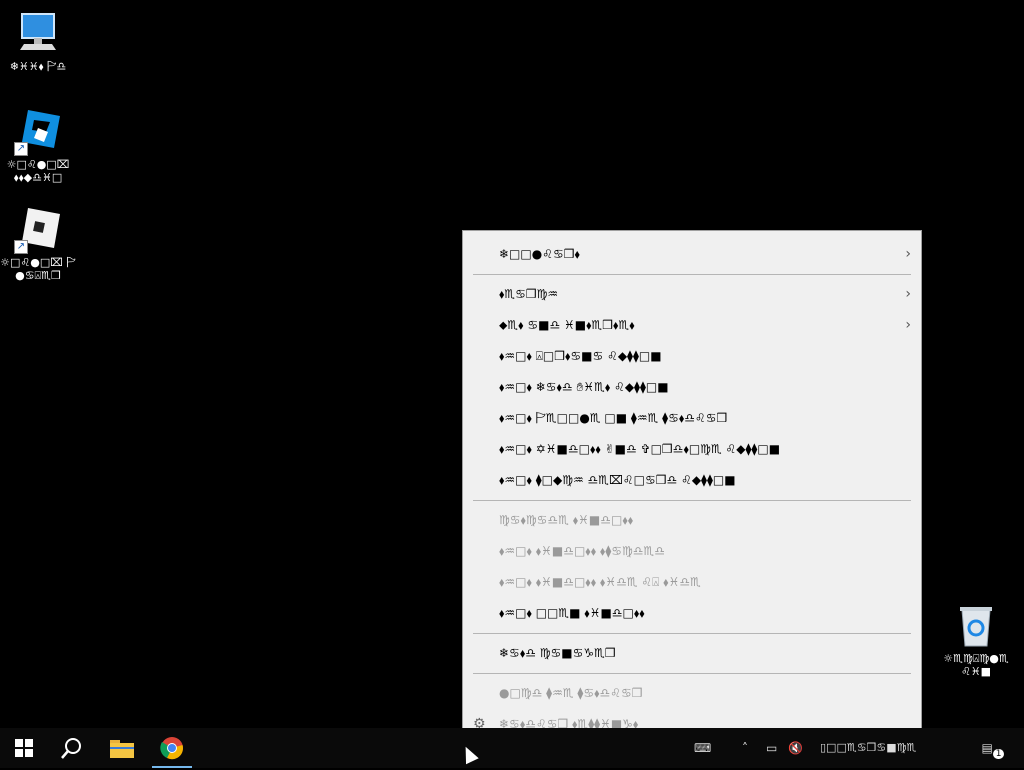  I want to click on notification-count-badge: 1, so click(998, 754).